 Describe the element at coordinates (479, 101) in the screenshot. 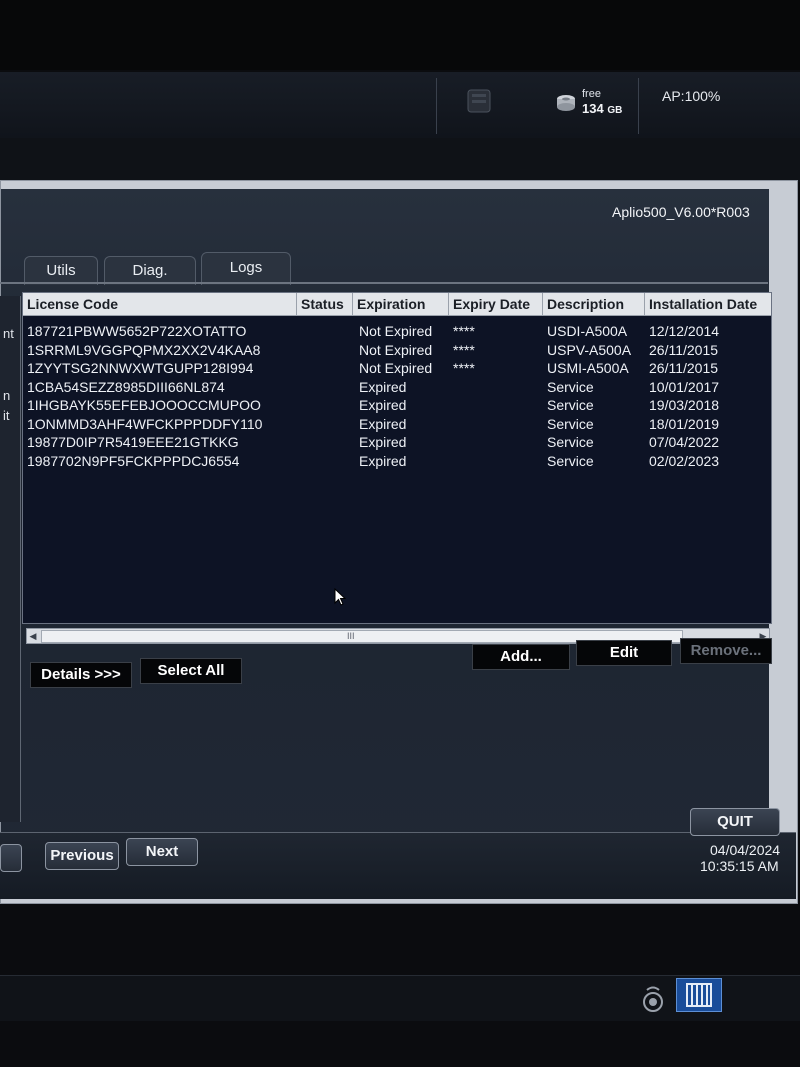

I see `probe-icon` at that location.